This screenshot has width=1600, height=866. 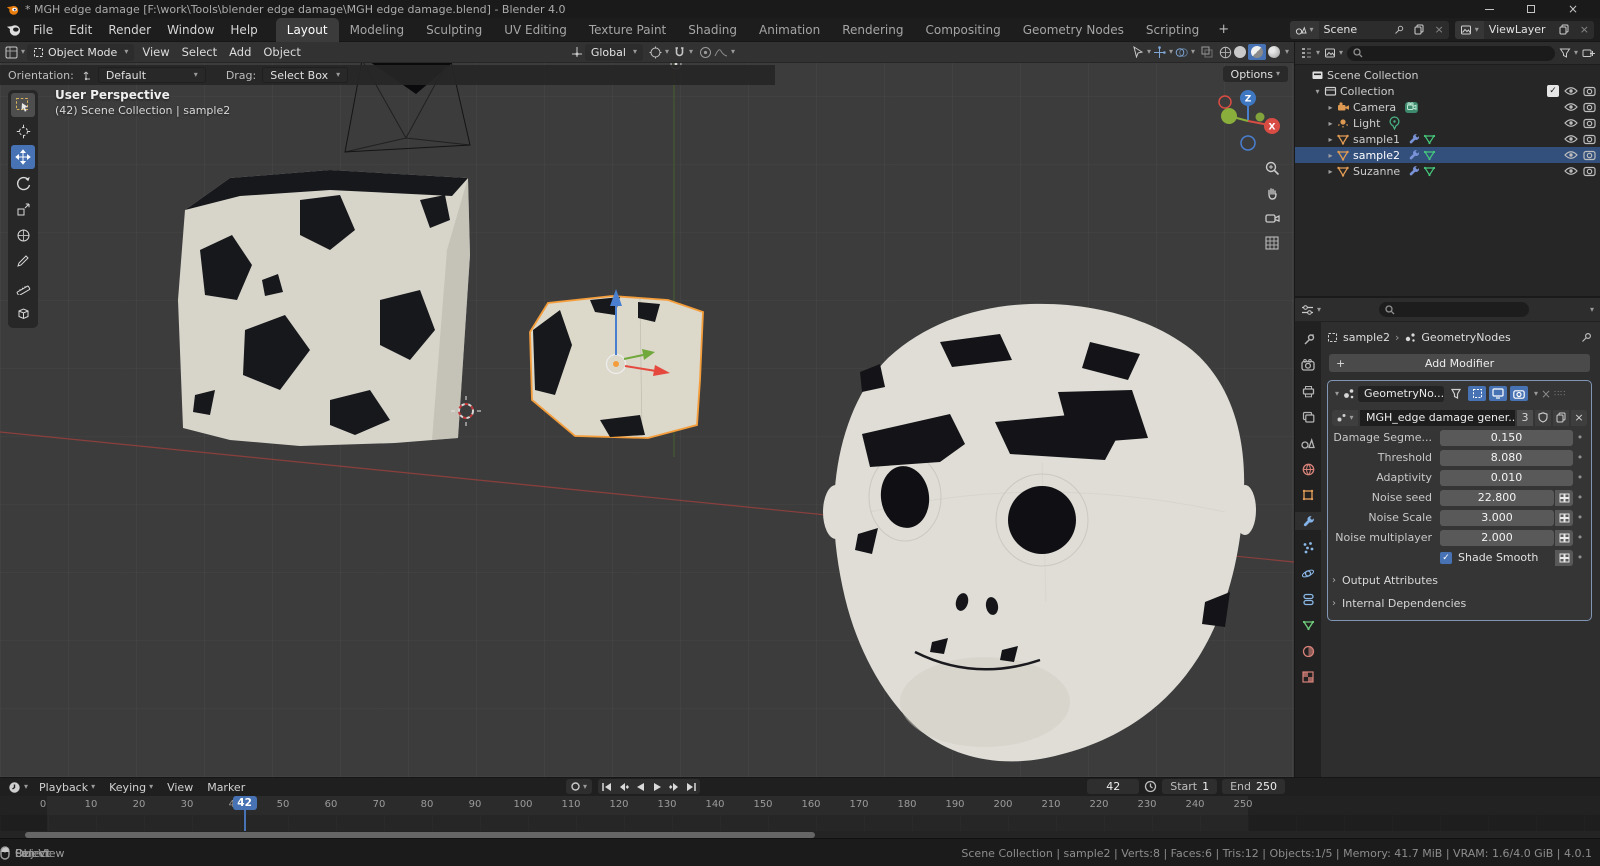 I want to click on gizmo-neg-y-ball, so click(x=1260, y=117).